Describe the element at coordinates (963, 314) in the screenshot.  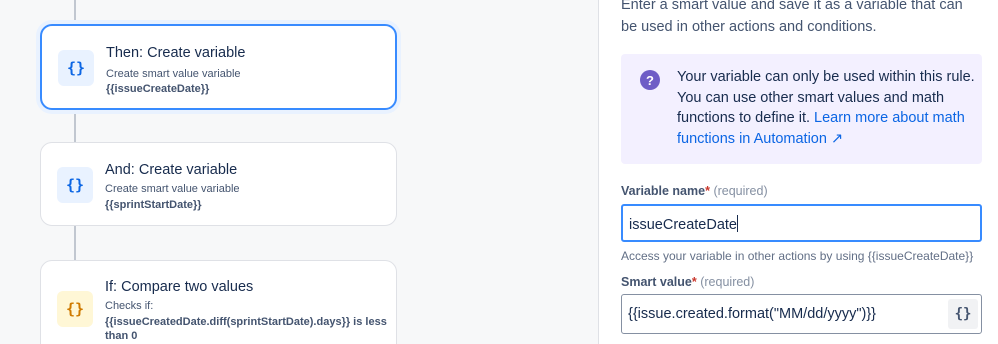
I see `insert-smart-value-button: {}` at that location.